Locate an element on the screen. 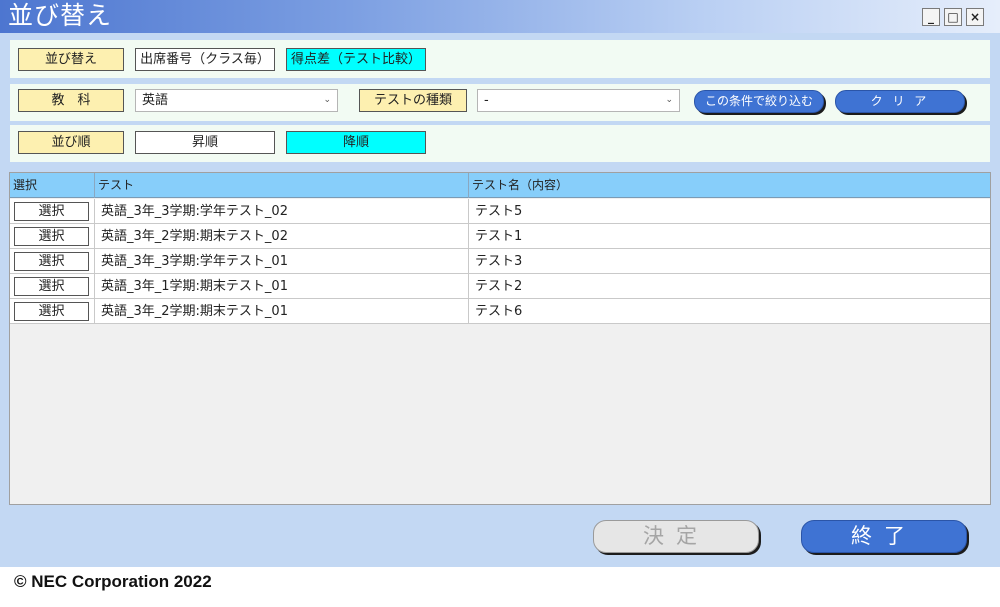  sort-option-attendance: 出席番号（クラス毎） is located at coordinates (205, 59).